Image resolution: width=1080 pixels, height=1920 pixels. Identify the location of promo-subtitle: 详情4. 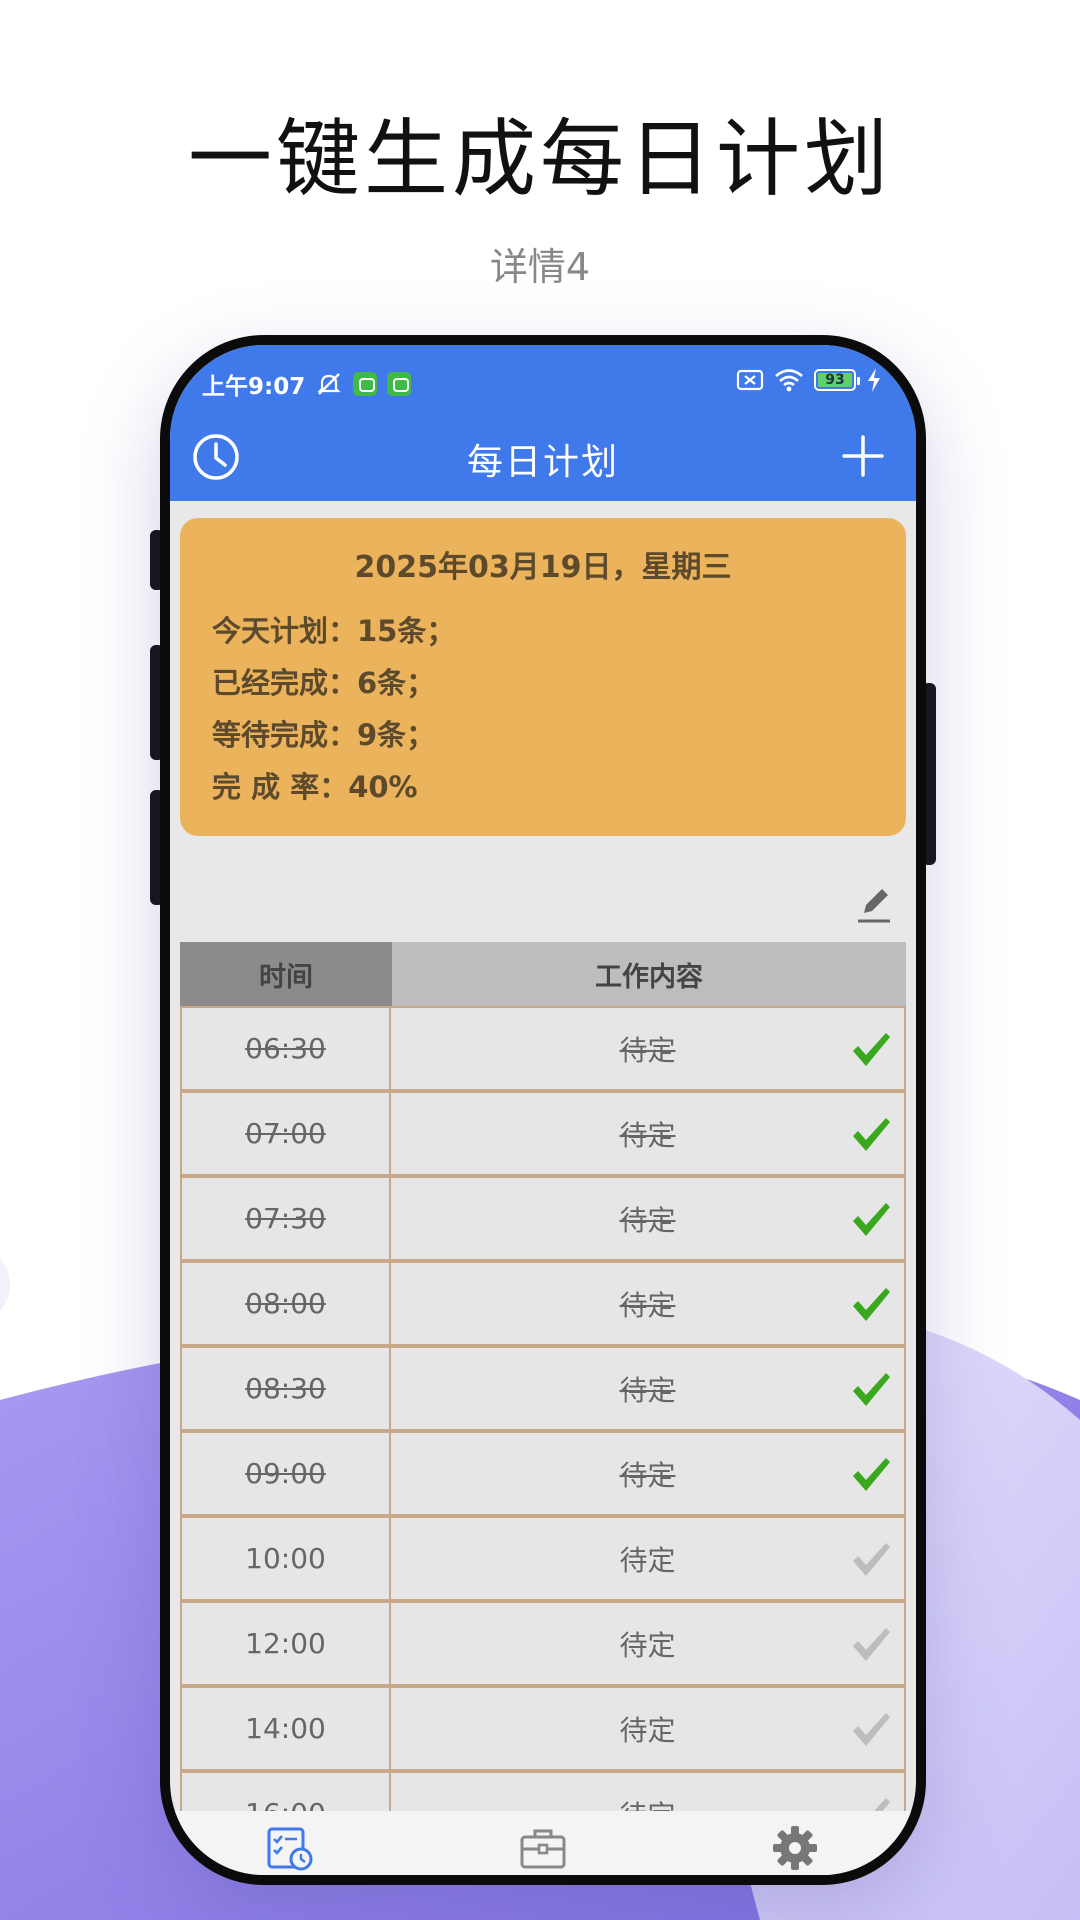
(540, 267).